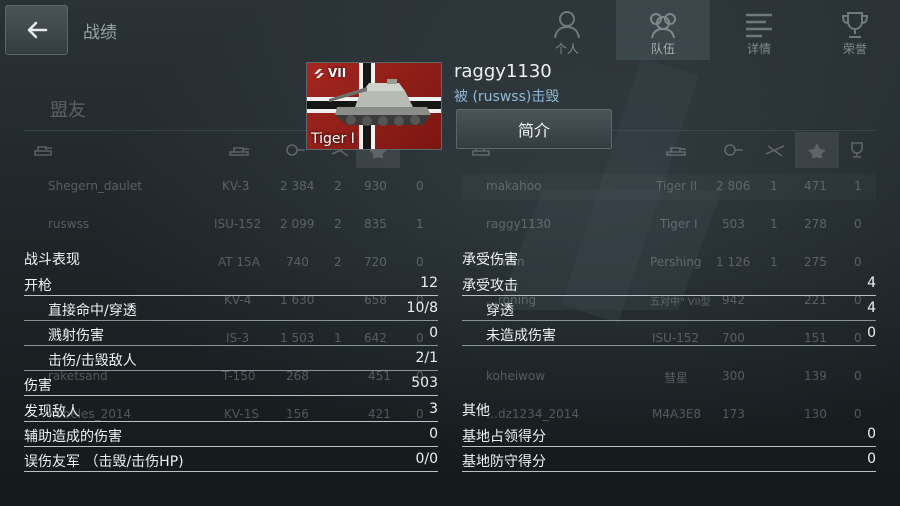 This screenshot has height=506, width=900. Describe the element at coordinates (534, 129) in the screenshot. I see `intro-button: 简介` at that location.